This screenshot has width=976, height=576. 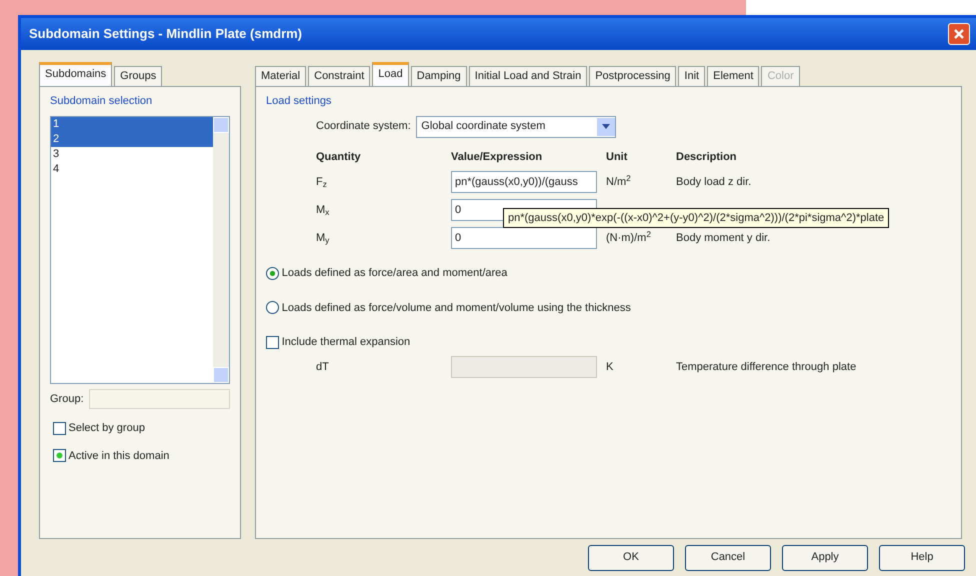 What do you see at coordinates (119, 456) in the screenshot?
I see `checkbox-label: Active in this domain` at bounding box center [119, 456].